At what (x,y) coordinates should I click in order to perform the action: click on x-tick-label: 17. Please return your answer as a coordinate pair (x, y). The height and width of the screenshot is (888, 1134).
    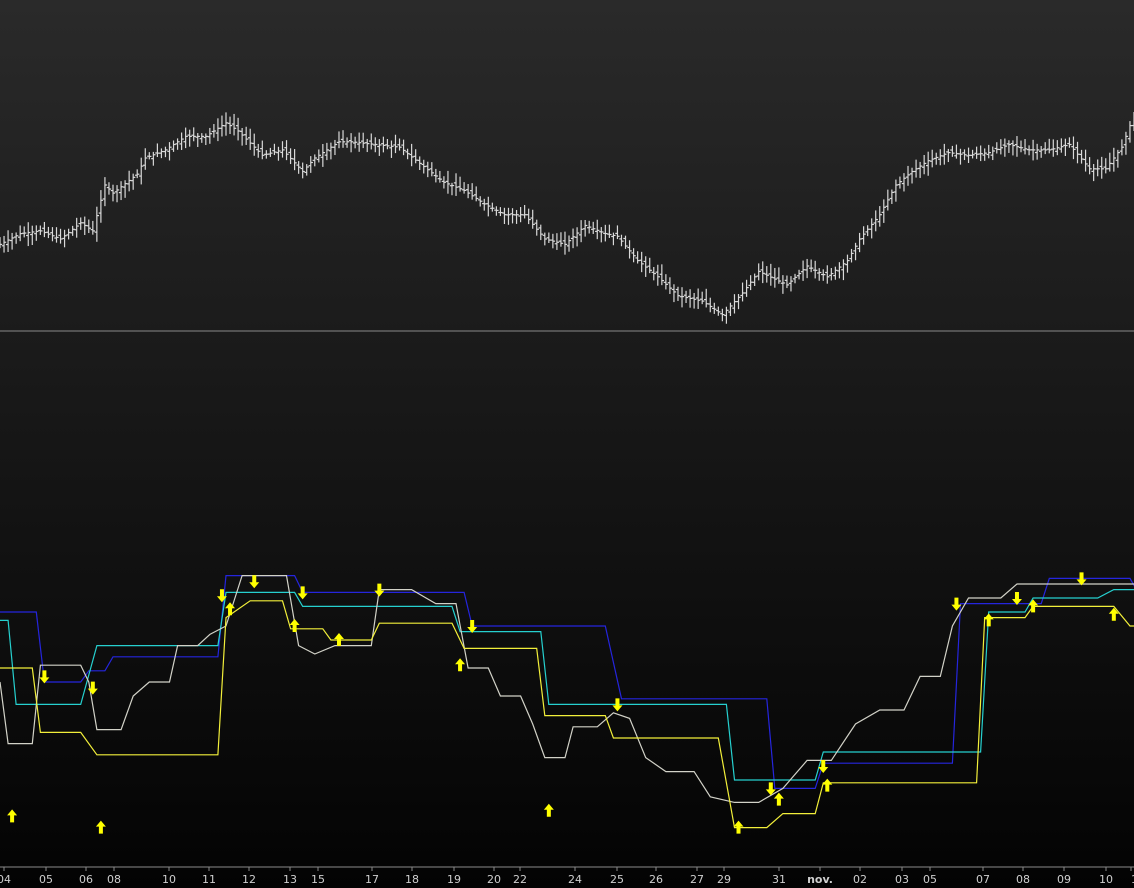
    Looking at the image, I should click on (372, 879).